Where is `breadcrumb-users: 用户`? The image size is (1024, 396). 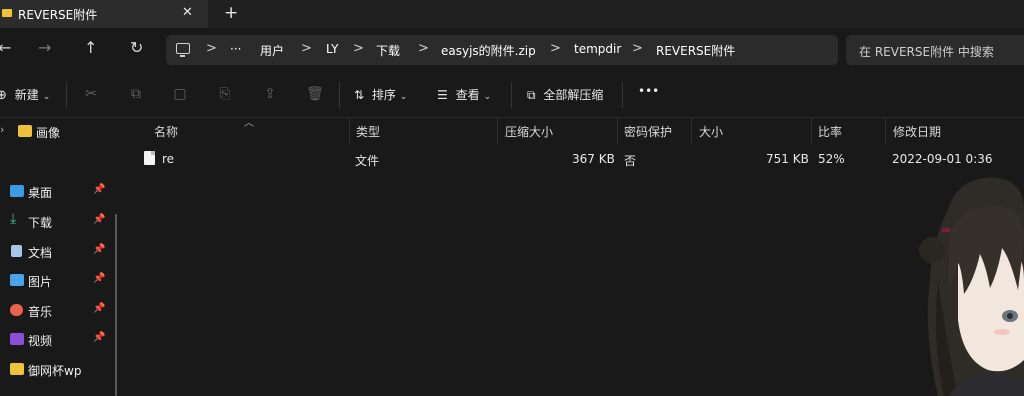 breadcrumb-users: 用户 is located at coordinates (272, 50).